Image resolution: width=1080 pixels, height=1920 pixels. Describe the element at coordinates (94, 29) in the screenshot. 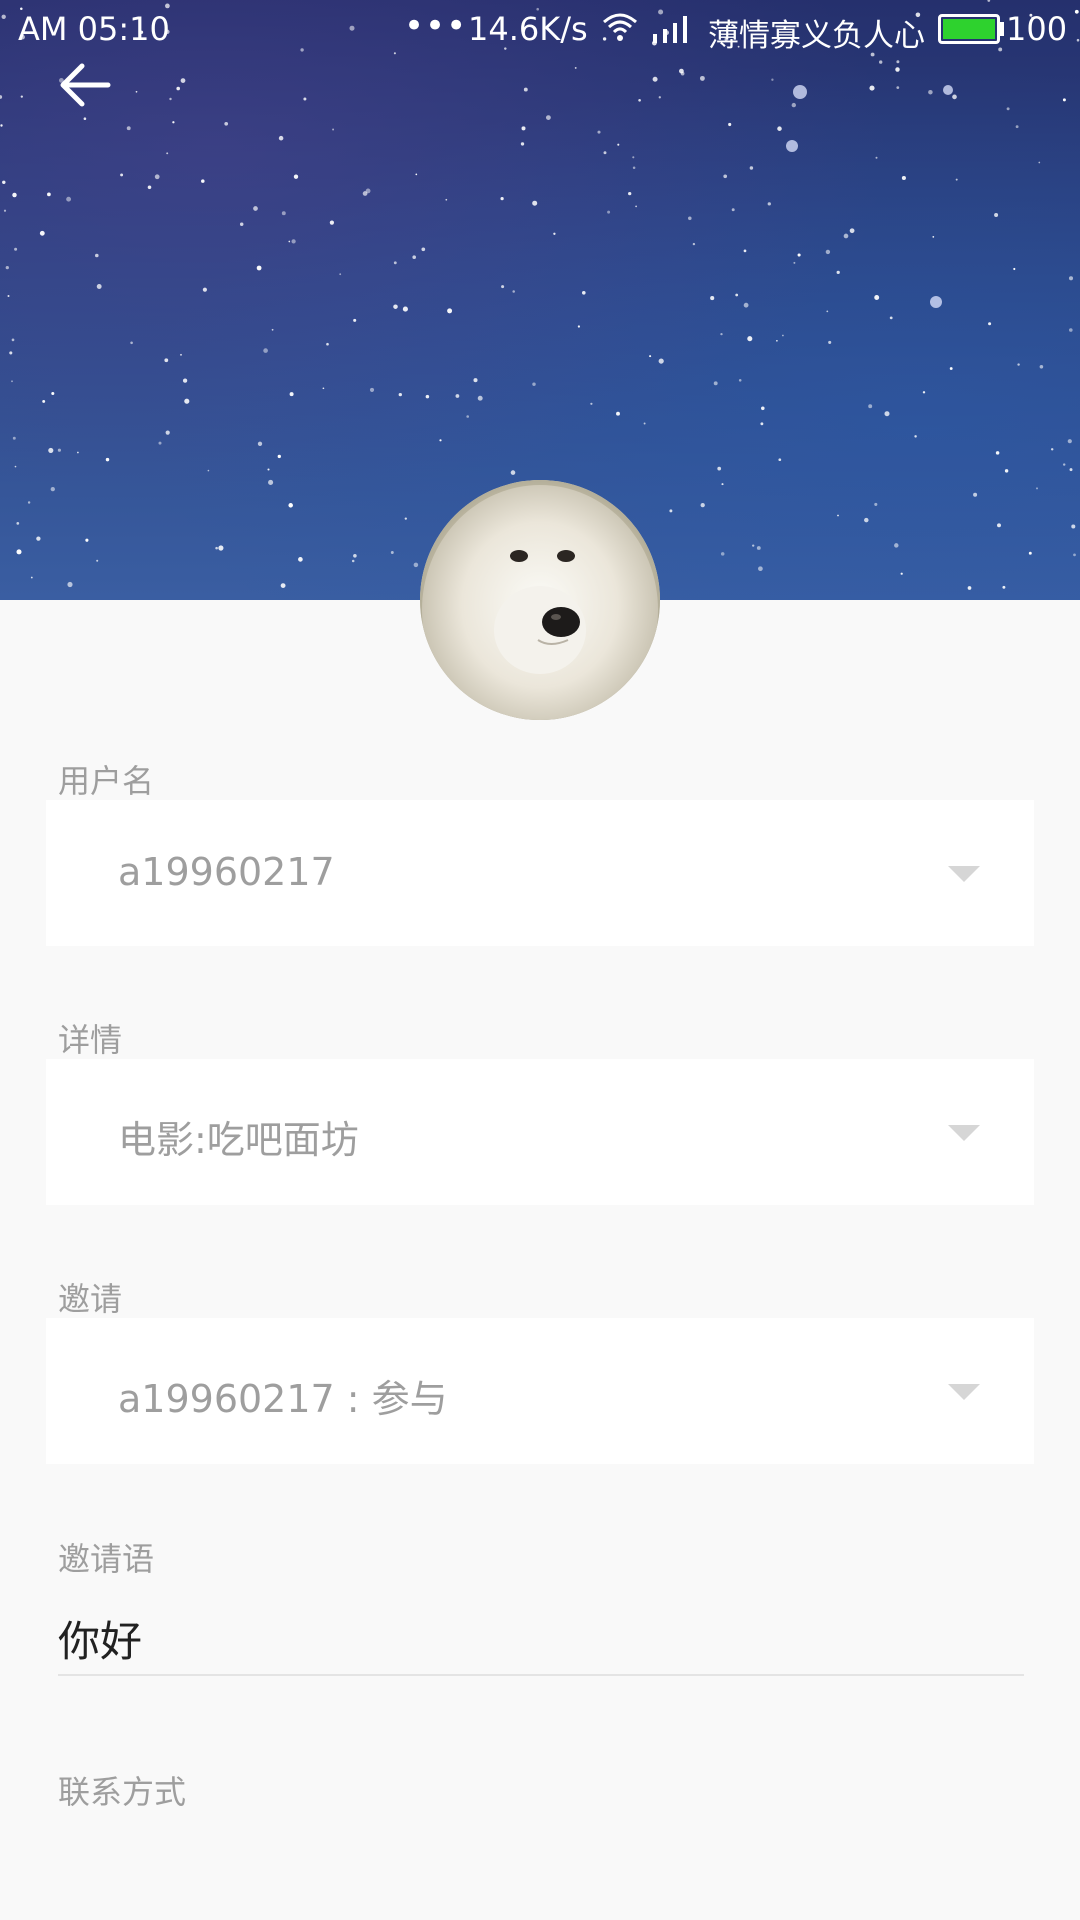

I see `status-time: AM 05:10` at that location.